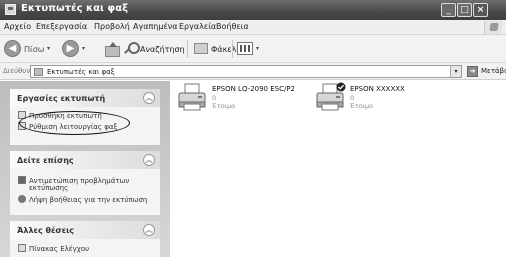  I want to click on back-button-label: Πίσω, so click(34, 49).